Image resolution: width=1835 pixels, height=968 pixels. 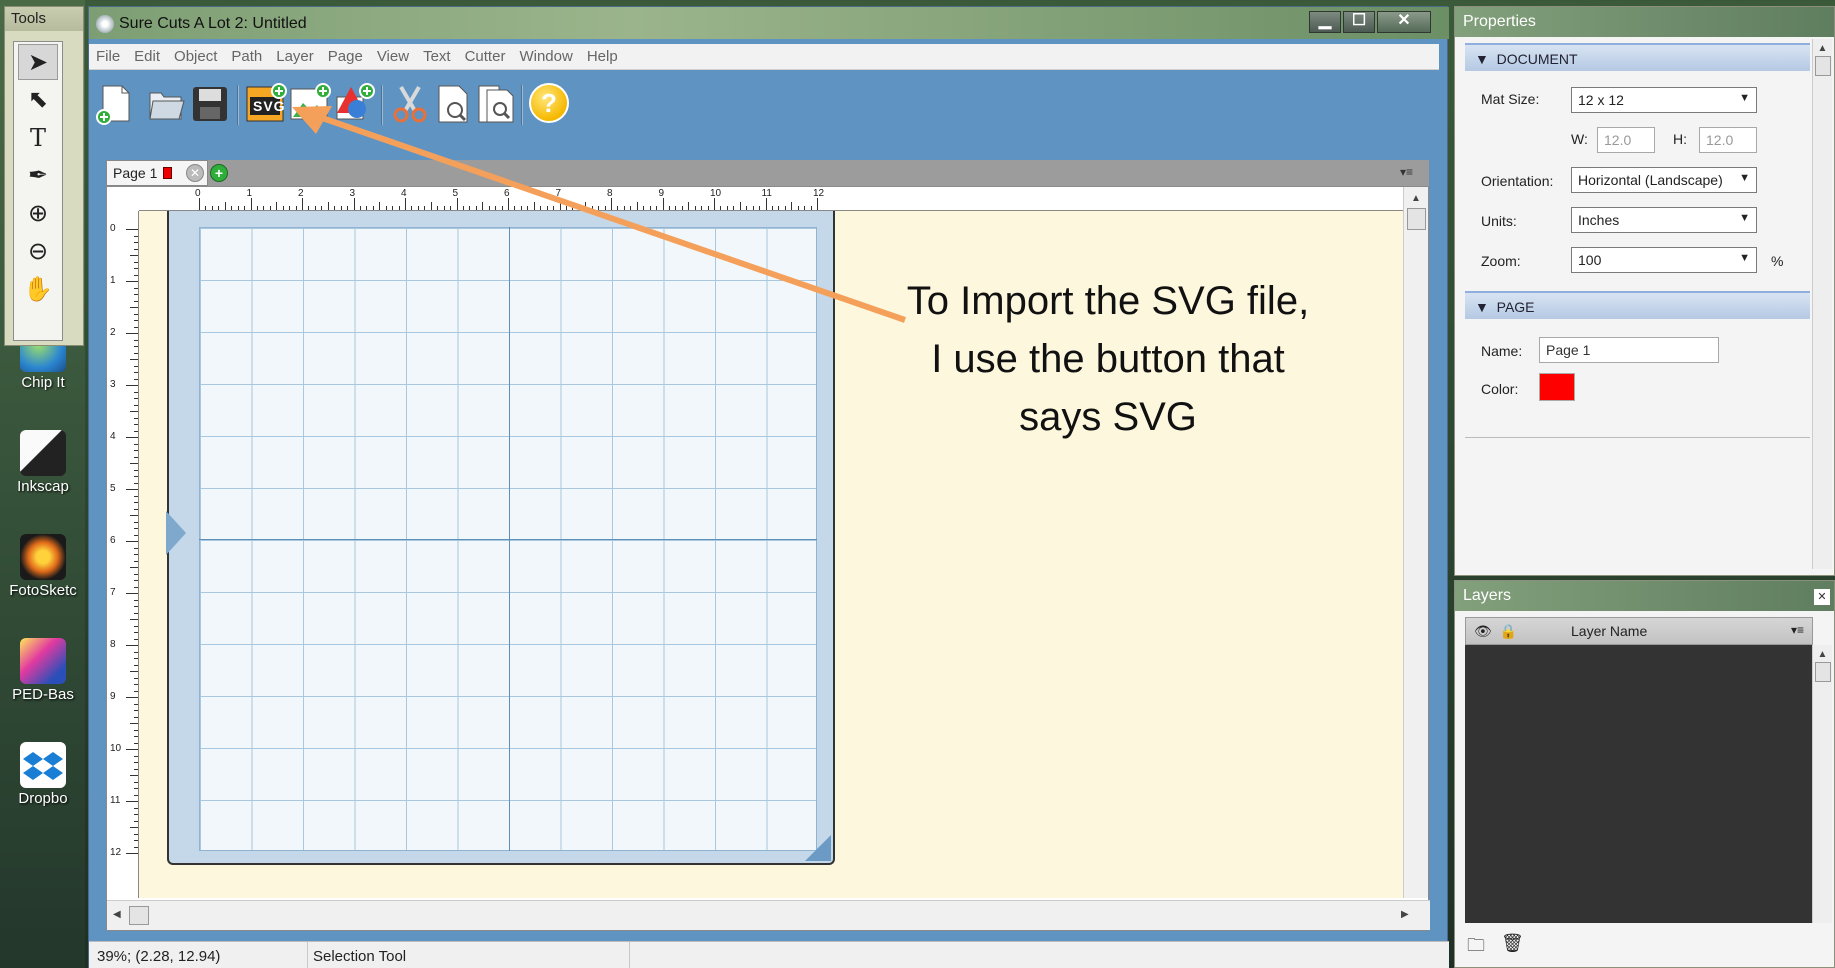 What do you see at coordinates (1639, 784) in the screenshot?
I see `layers-list` at bounding box center [1639, 784].